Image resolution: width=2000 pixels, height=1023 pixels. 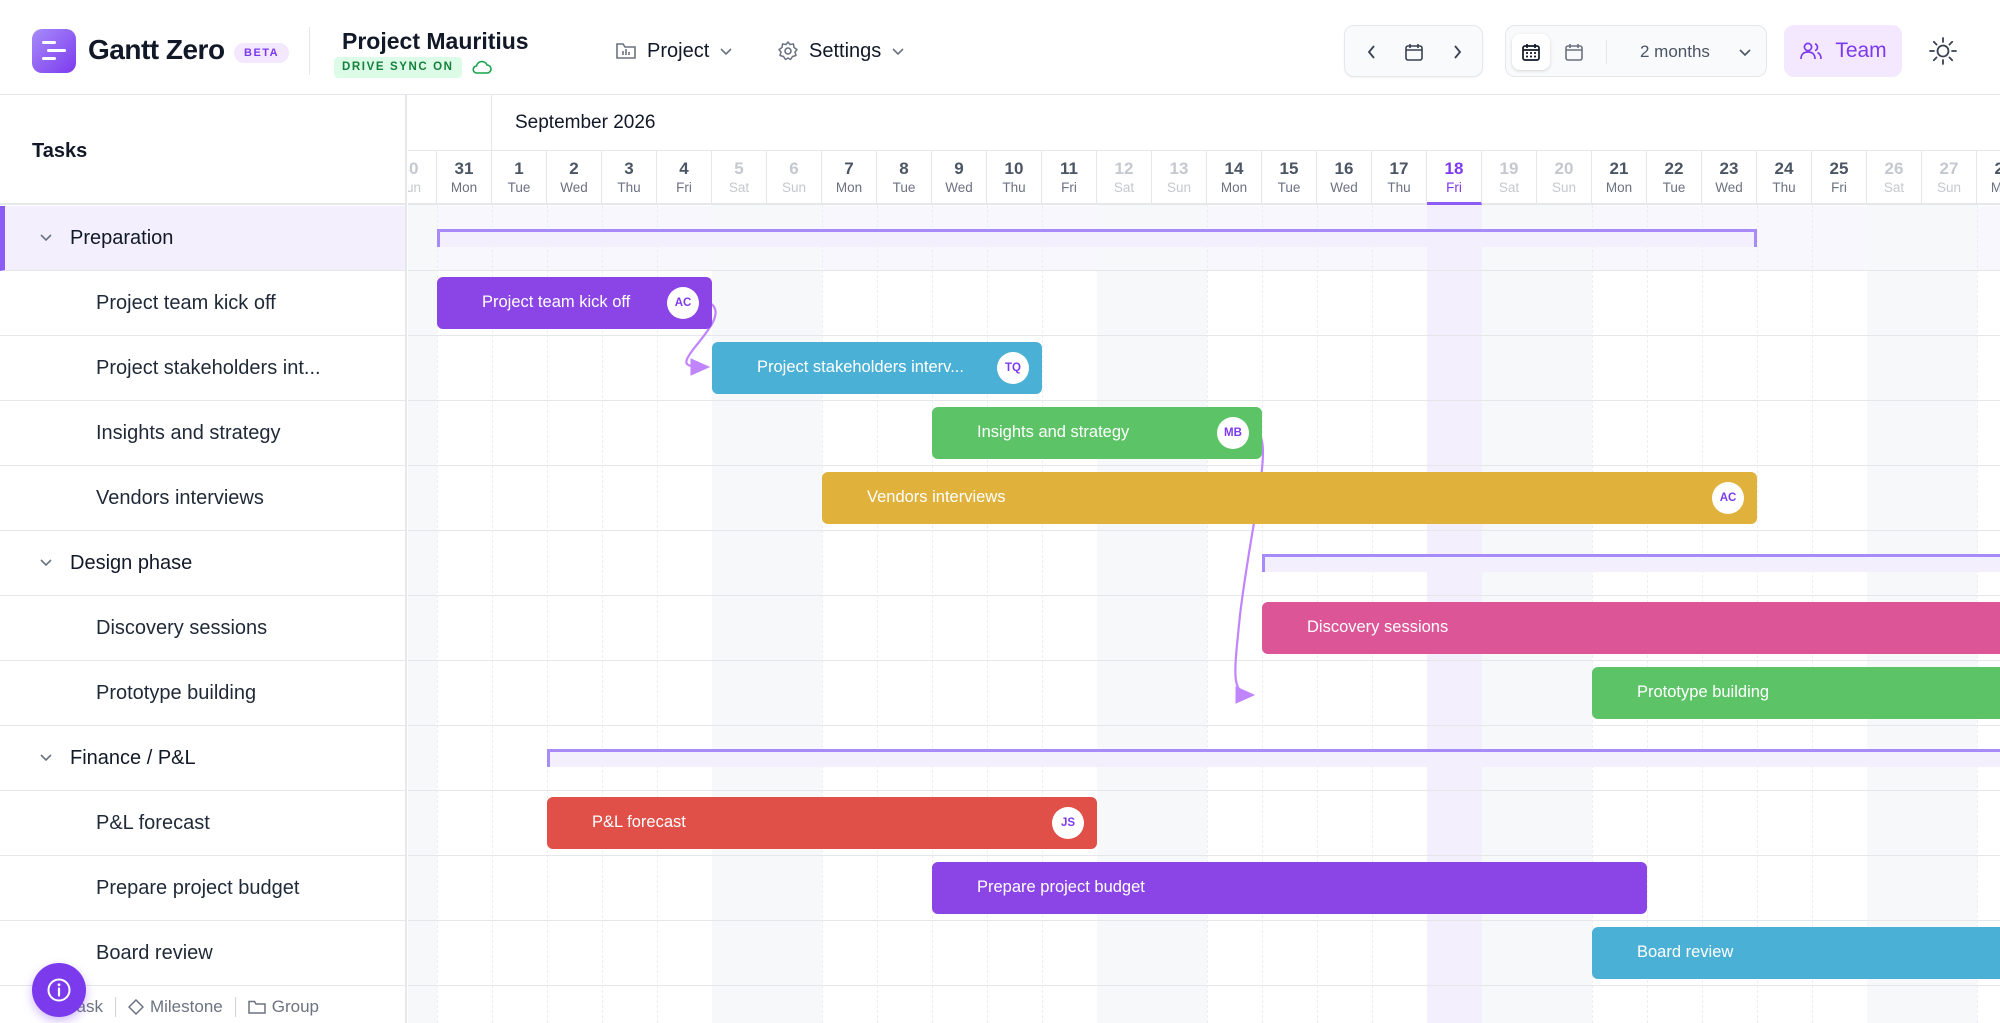 What do you see at coordinates (1636, 51) in the screenshot?
I see `view-range-group: 2 months` at bounding box center [1636, 51].